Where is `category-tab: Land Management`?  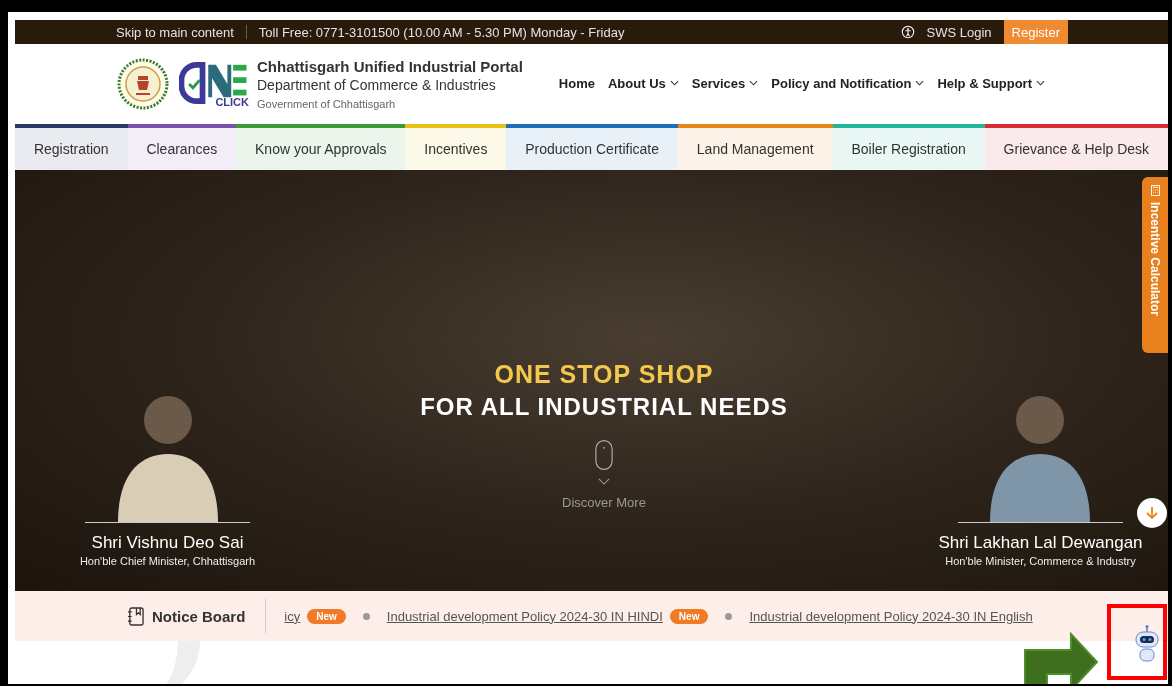
category-tab: Land Management is located at coordinates (755, 147).